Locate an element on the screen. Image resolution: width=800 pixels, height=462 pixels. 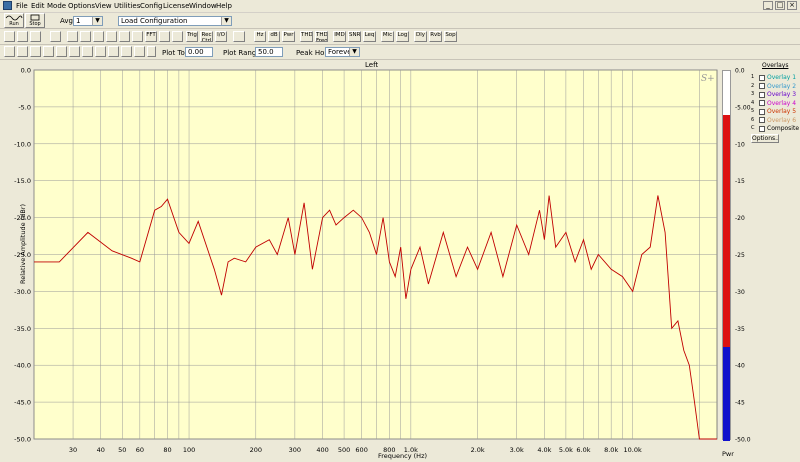
menu-help: Help is located at coordinates (224, 6).